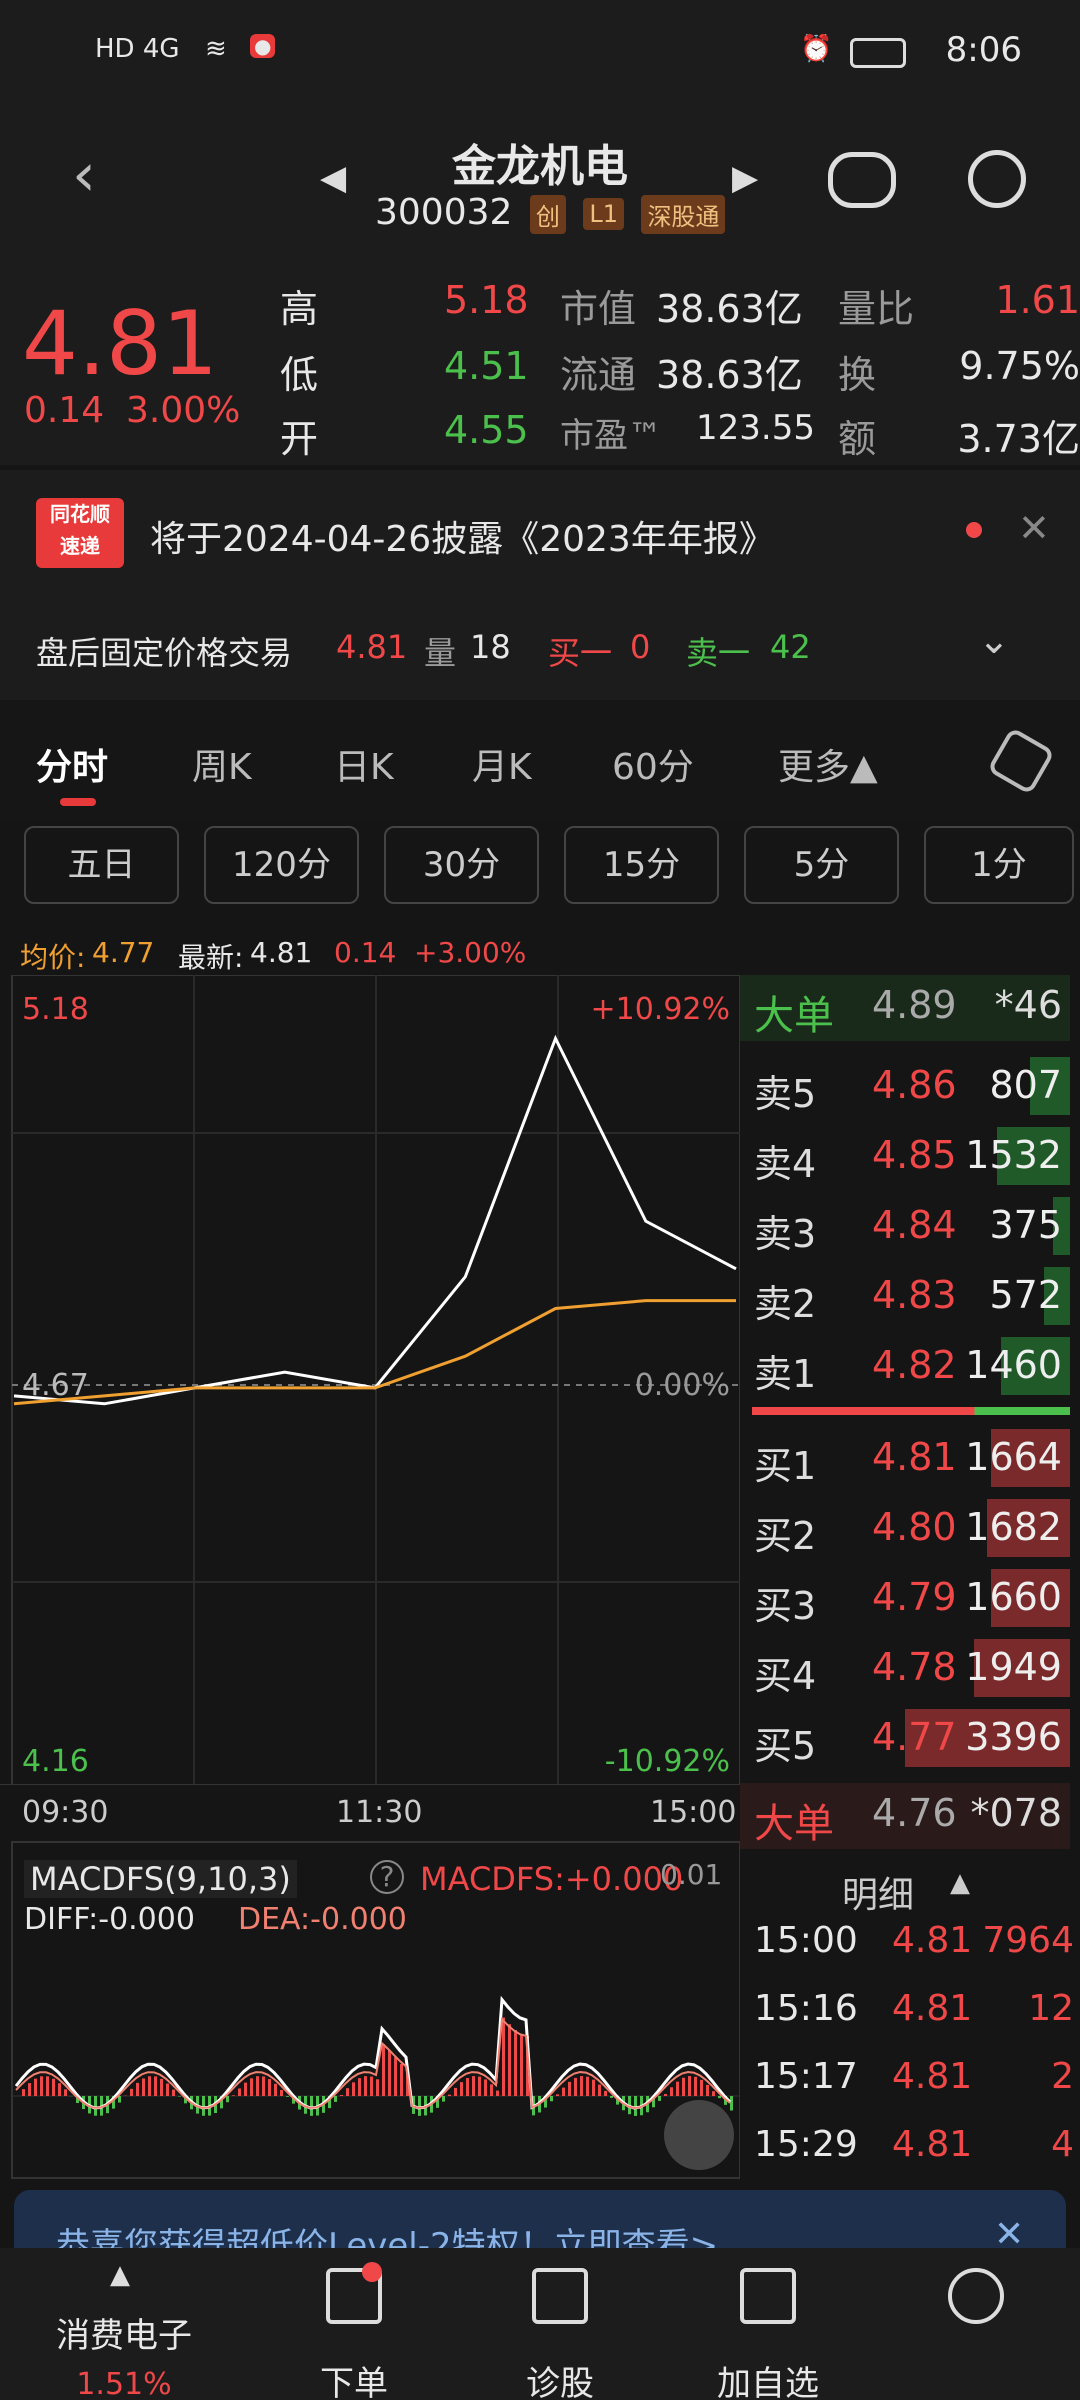 This screenshot has height=2400, width=1080. Describe the element at coordinates (905, 1228) in the screenshot. I see `ask-row: 卖3 4.84 375` at that location.